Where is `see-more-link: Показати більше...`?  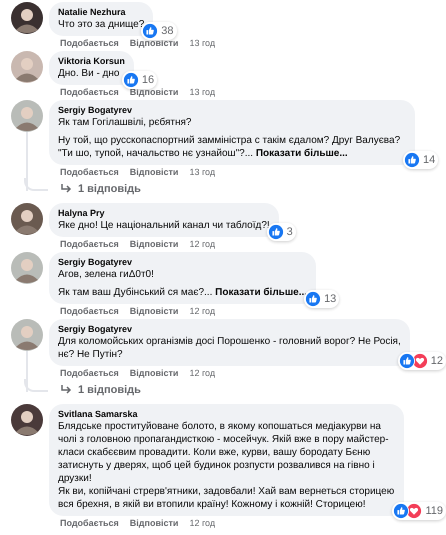 see-more-link: Показати більше... is located at coordinates (302, 153).